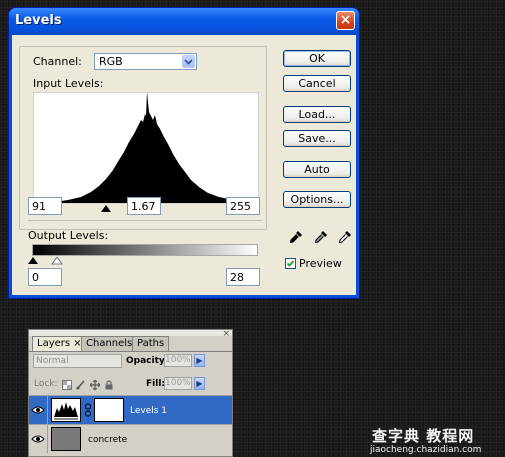 The width and height of the screenshot is (505, 457). I want to click on link-icon, so click(88, 410).